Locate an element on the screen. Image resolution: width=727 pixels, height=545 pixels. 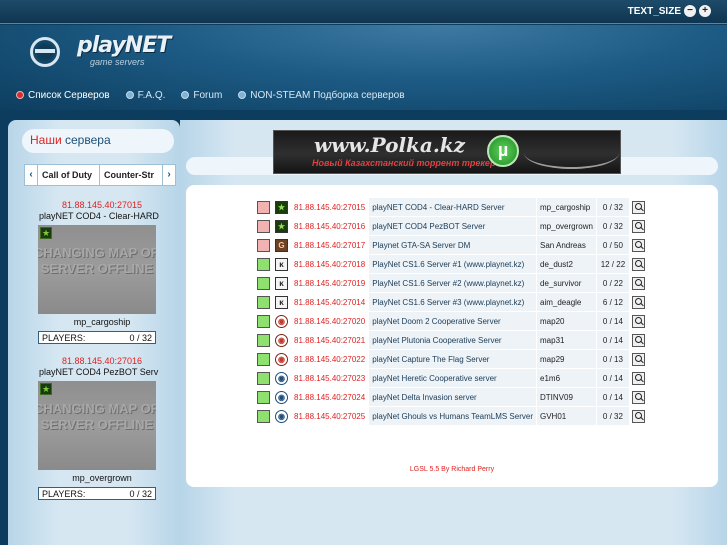
server-ip: 81.88.145.40:27020 is located at coordinates (330, 321).